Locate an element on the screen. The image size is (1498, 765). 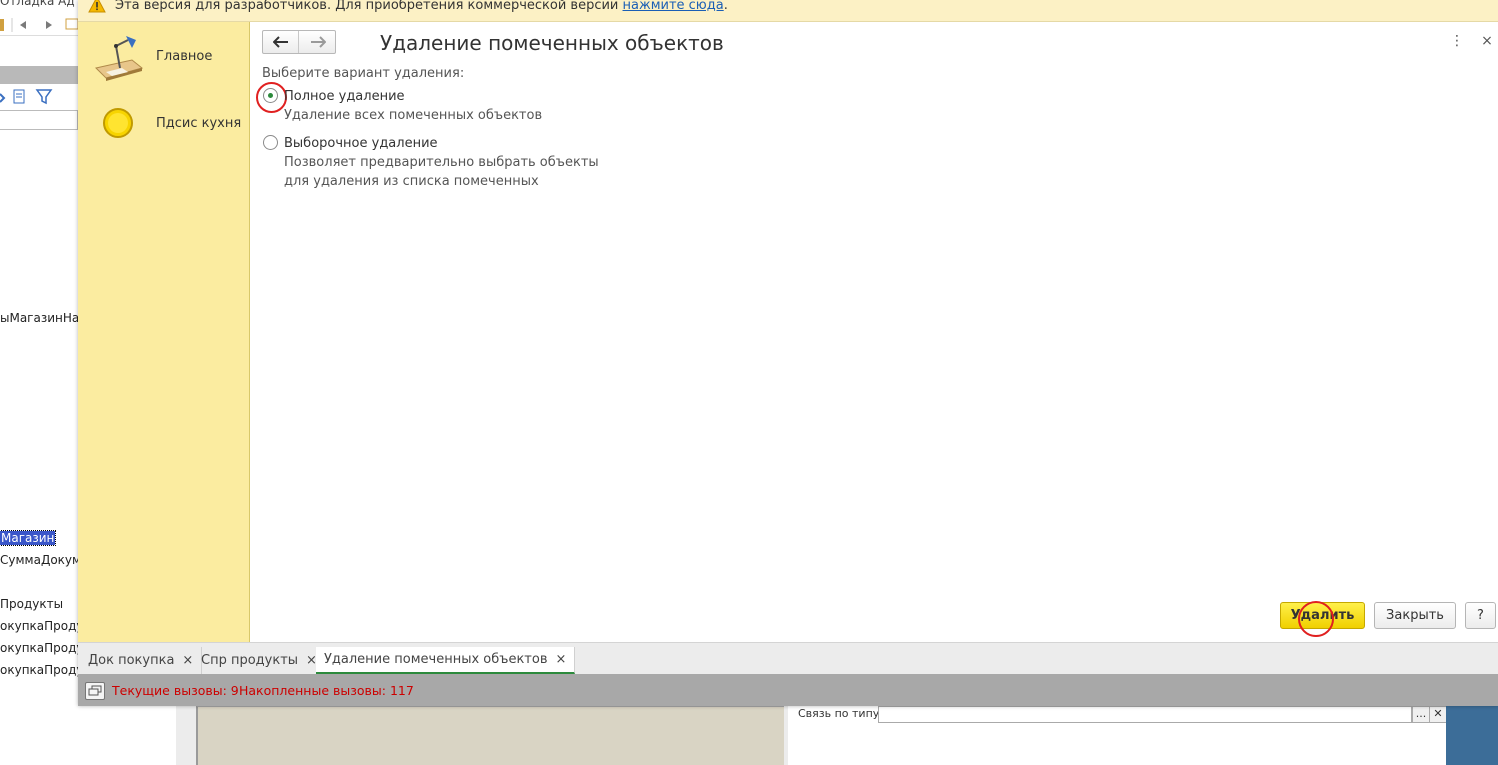
code-line-selected: Магазин is located at coordinates (28, 538).